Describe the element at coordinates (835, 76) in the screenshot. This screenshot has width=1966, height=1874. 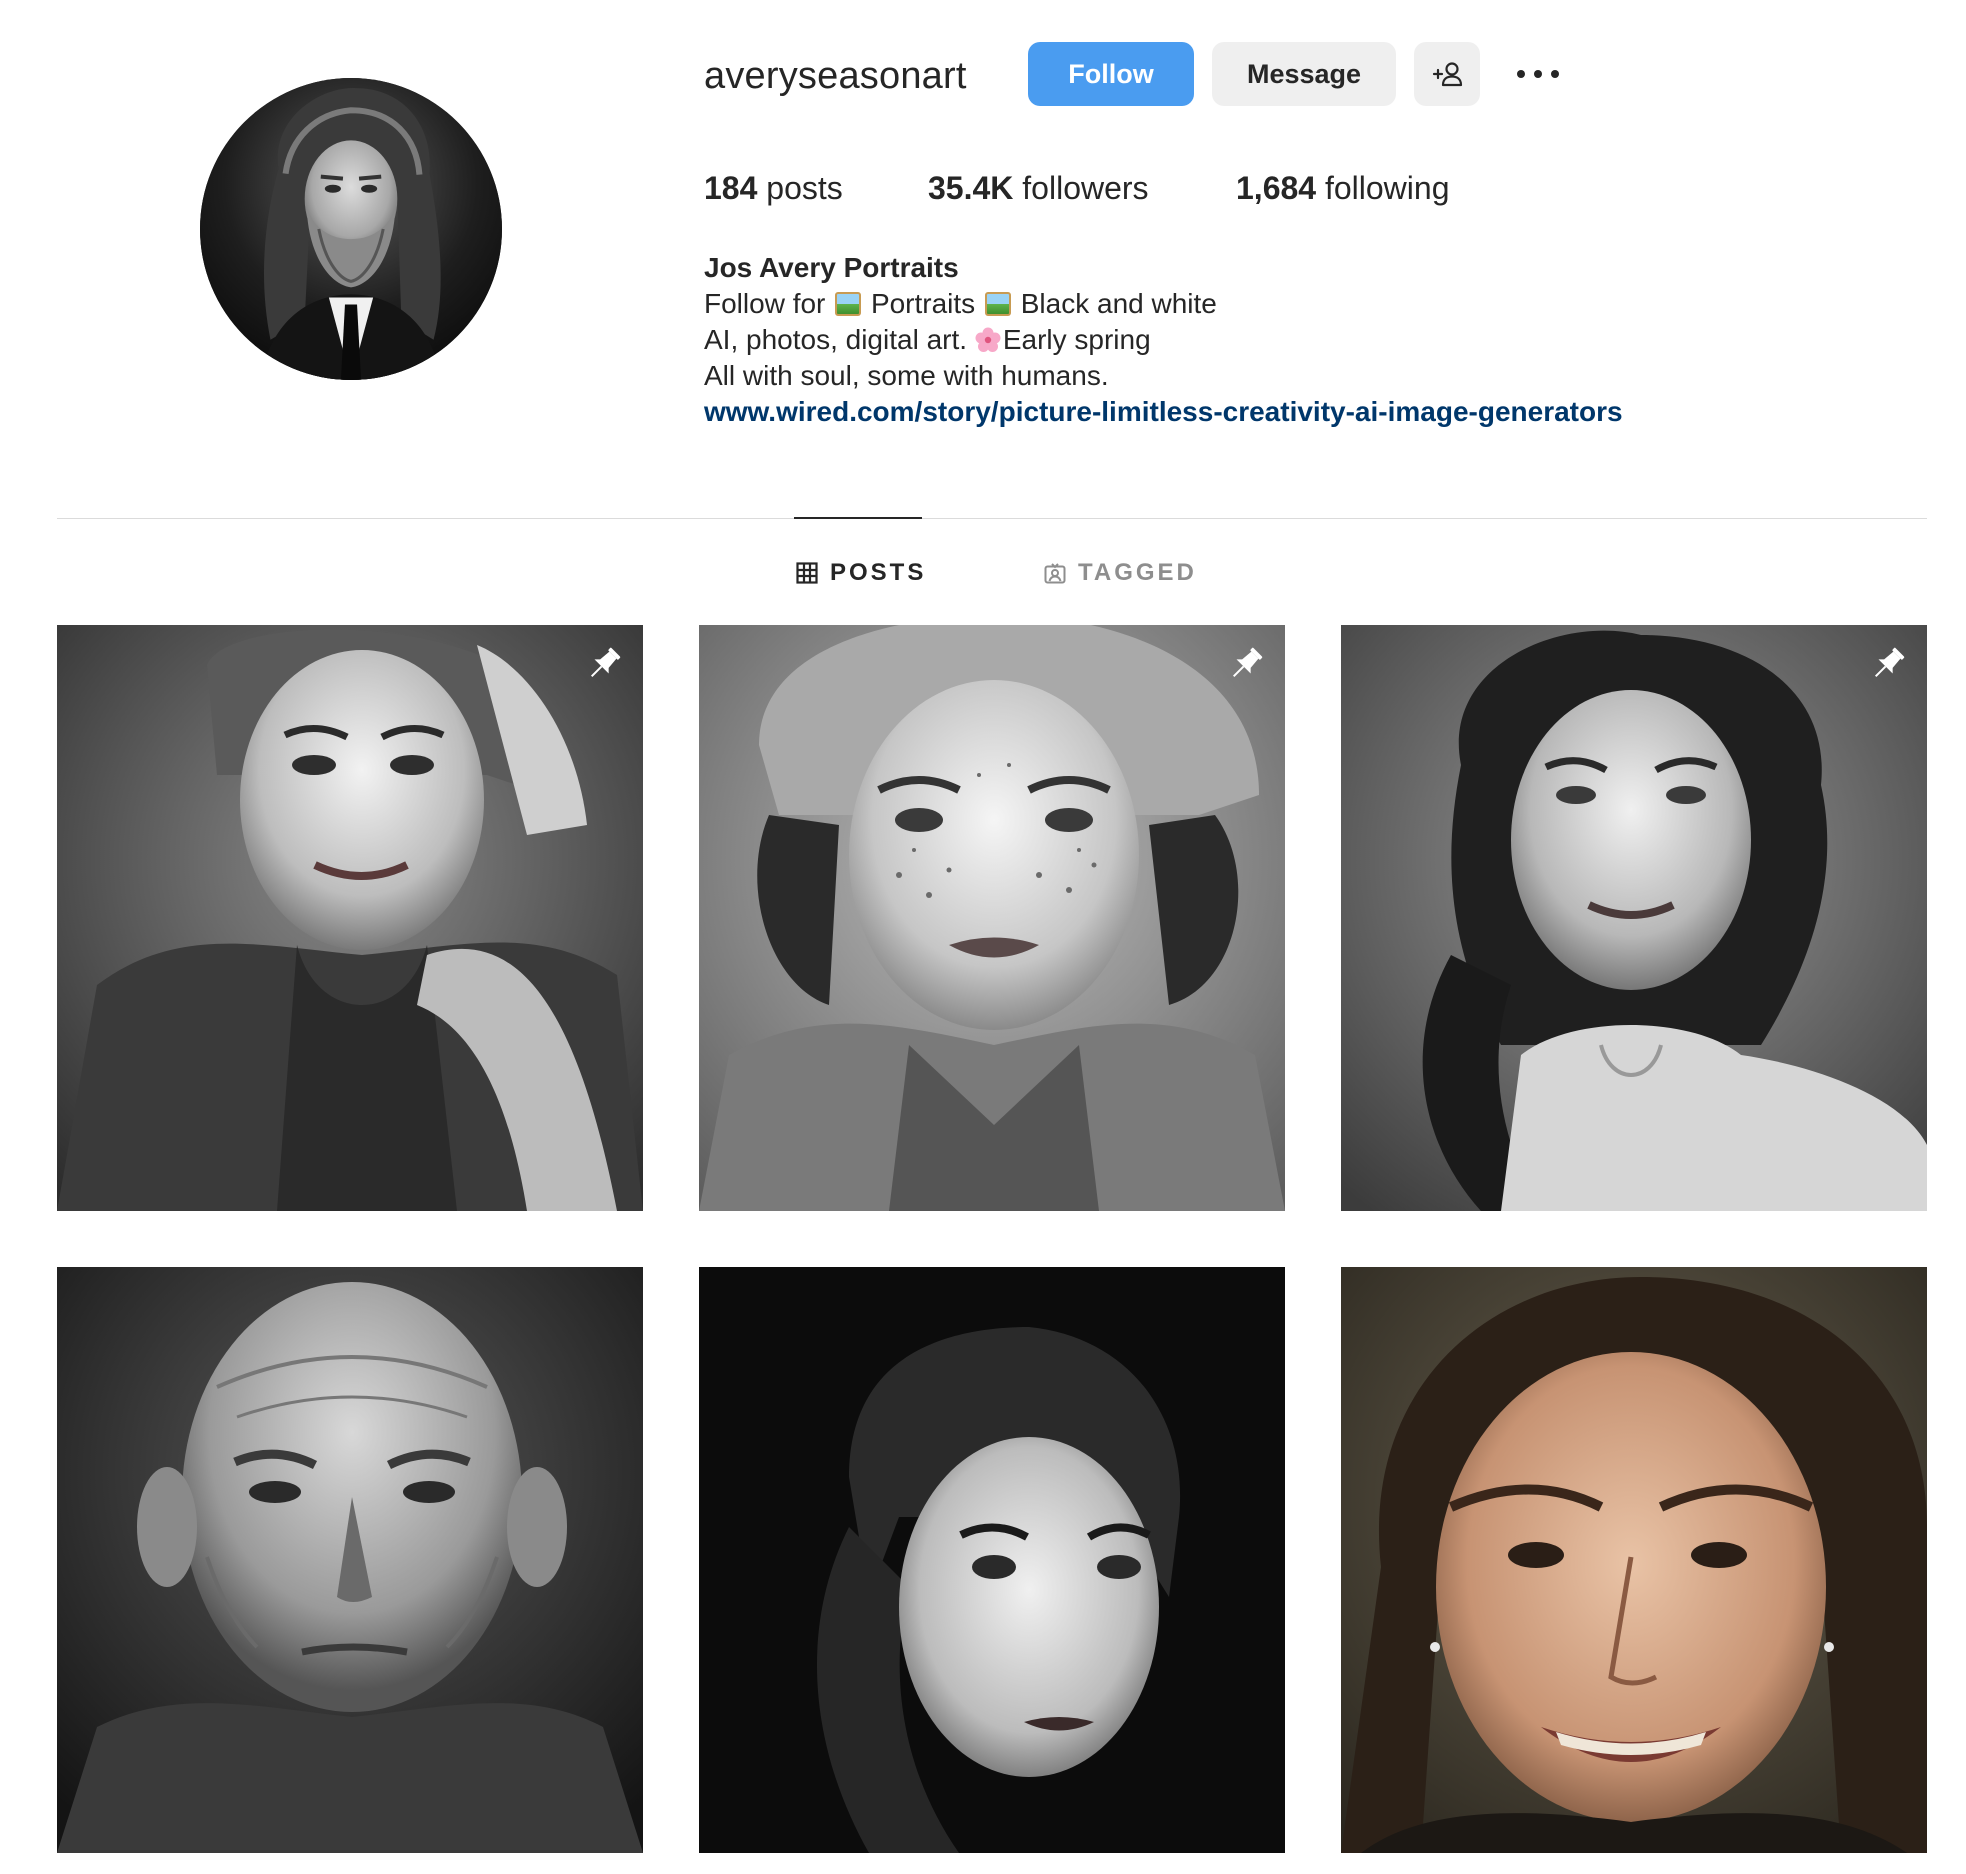
I see `profile-username: averyseasonart` at that location.